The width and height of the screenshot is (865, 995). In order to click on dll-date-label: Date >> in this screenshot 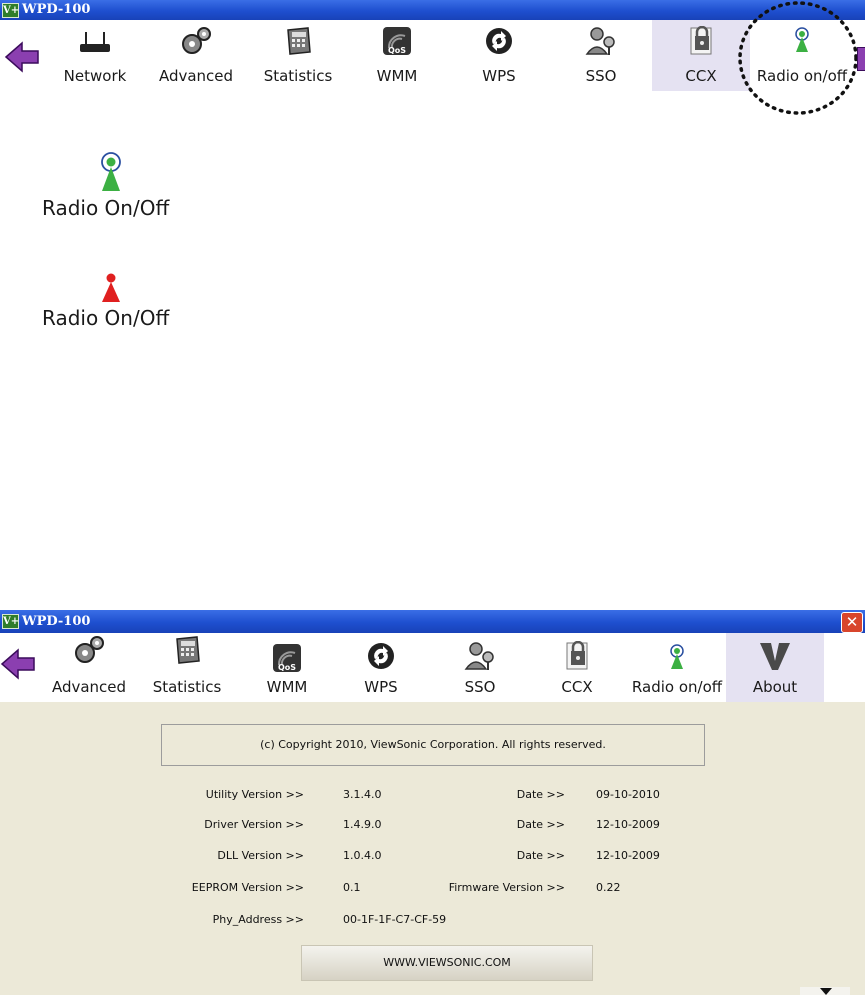, I will do `click(540, 855)`.